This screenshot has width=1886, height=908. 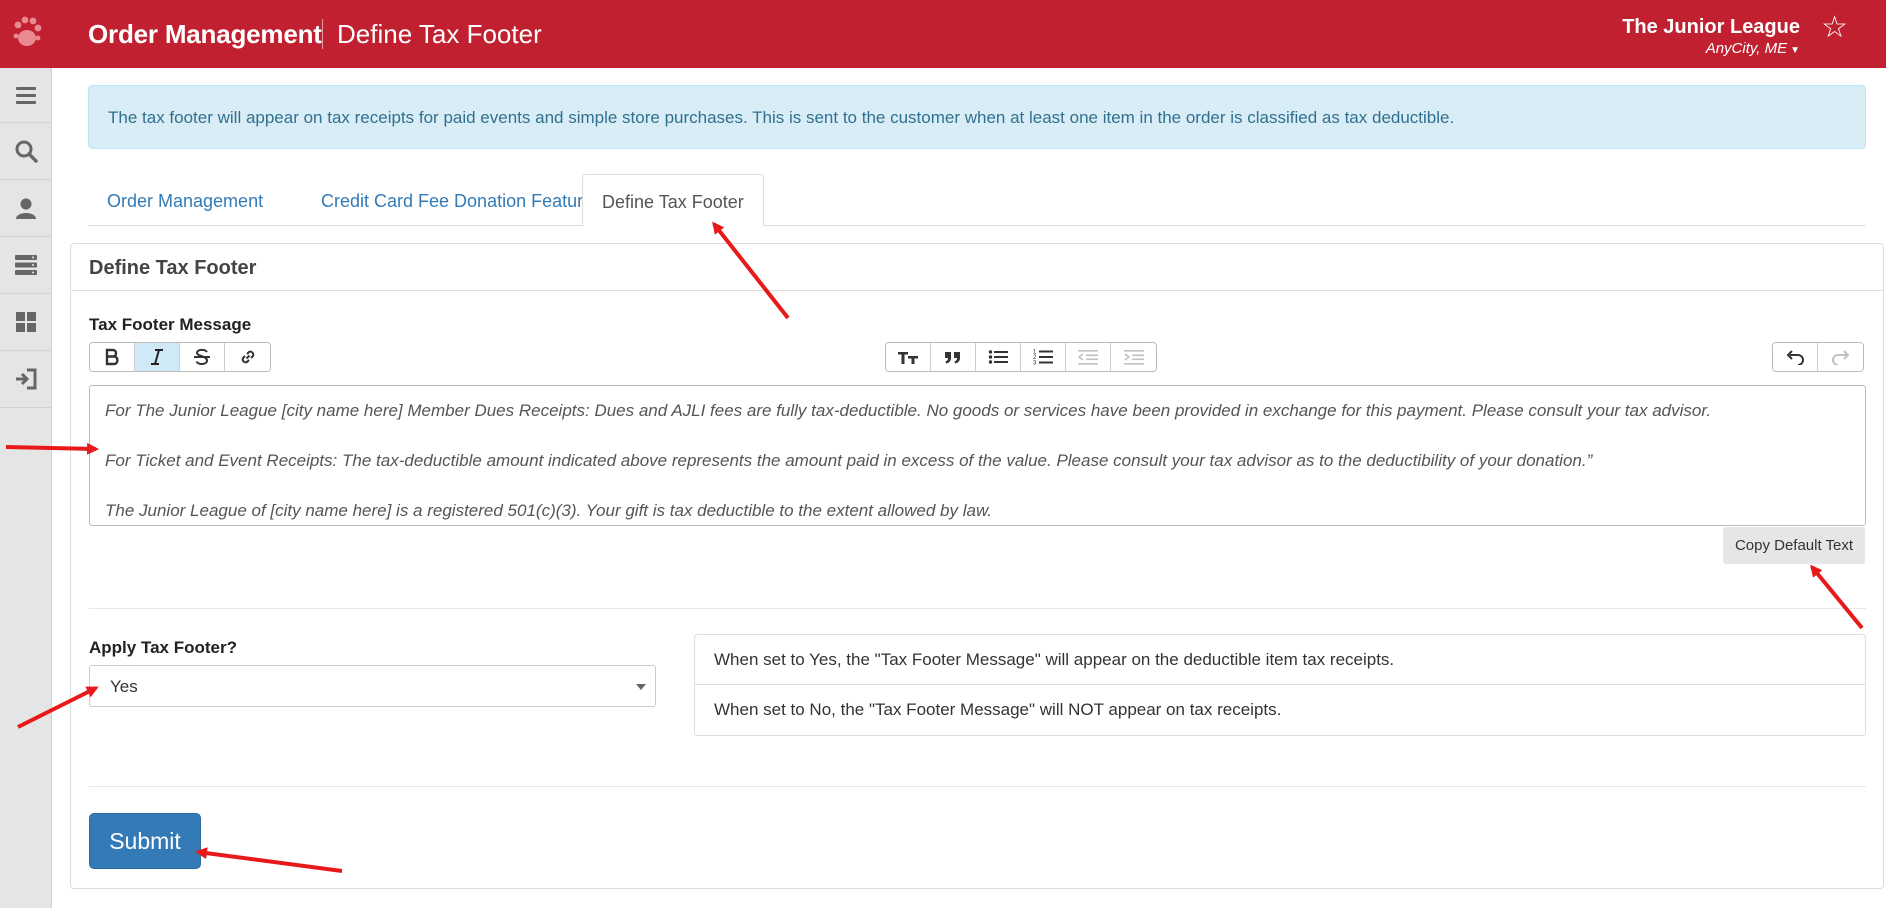 What do you see at coordinates (205, 34) in the screenshot?
I see `app-title: Order Management` at bounding box center [205, 34].